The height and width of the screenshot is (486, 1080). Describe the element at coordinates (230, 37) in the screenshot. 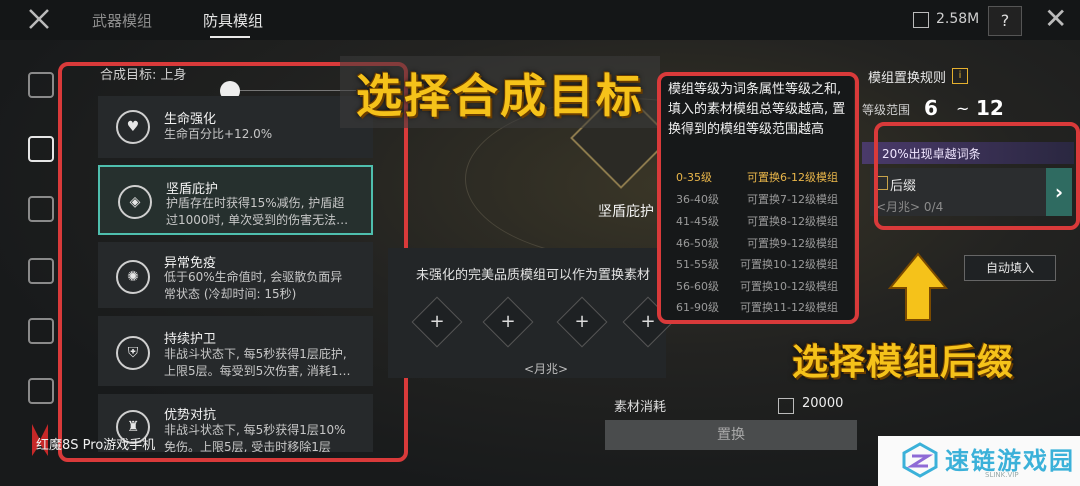

I see `active-tab-underline` at that location.